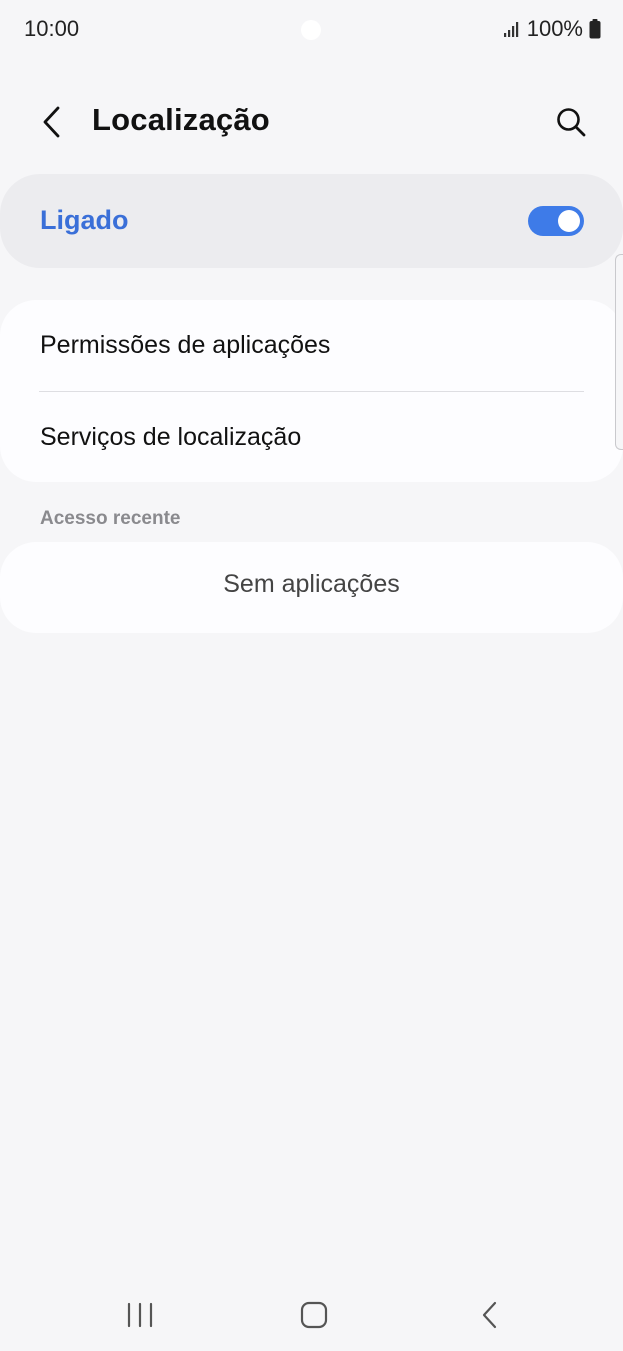 Image resolution: width=623 pixels, height=1351 pixels. What do you see at coordinates (311, 123) in the screenshot?
I see `app-bar: Localização` at bounding box center [311, 123].